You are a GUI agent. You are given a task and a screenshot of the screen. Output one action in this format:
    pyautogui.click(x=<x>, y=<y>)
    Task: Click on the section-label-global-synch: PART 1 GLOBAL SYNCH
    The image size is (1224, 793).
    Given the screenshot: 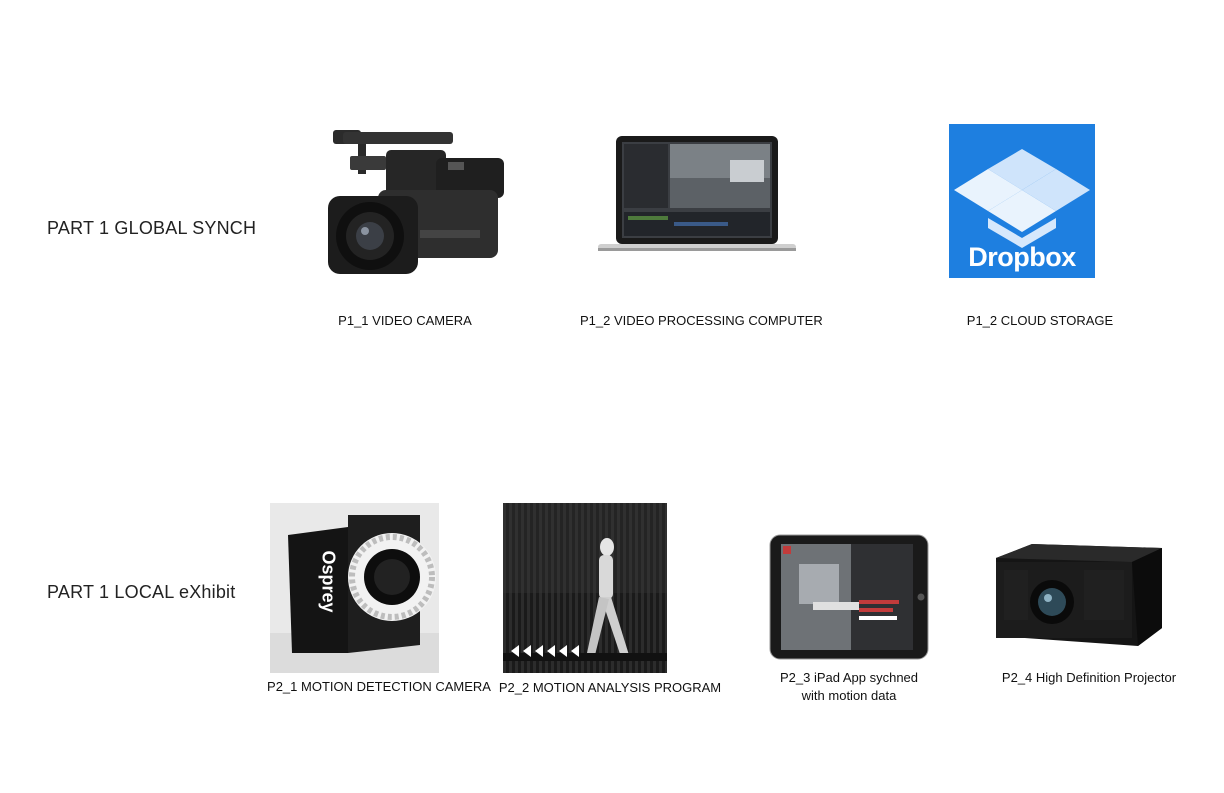 What is the action you would take?
    pyautogui.click(x=152, y=228)
    